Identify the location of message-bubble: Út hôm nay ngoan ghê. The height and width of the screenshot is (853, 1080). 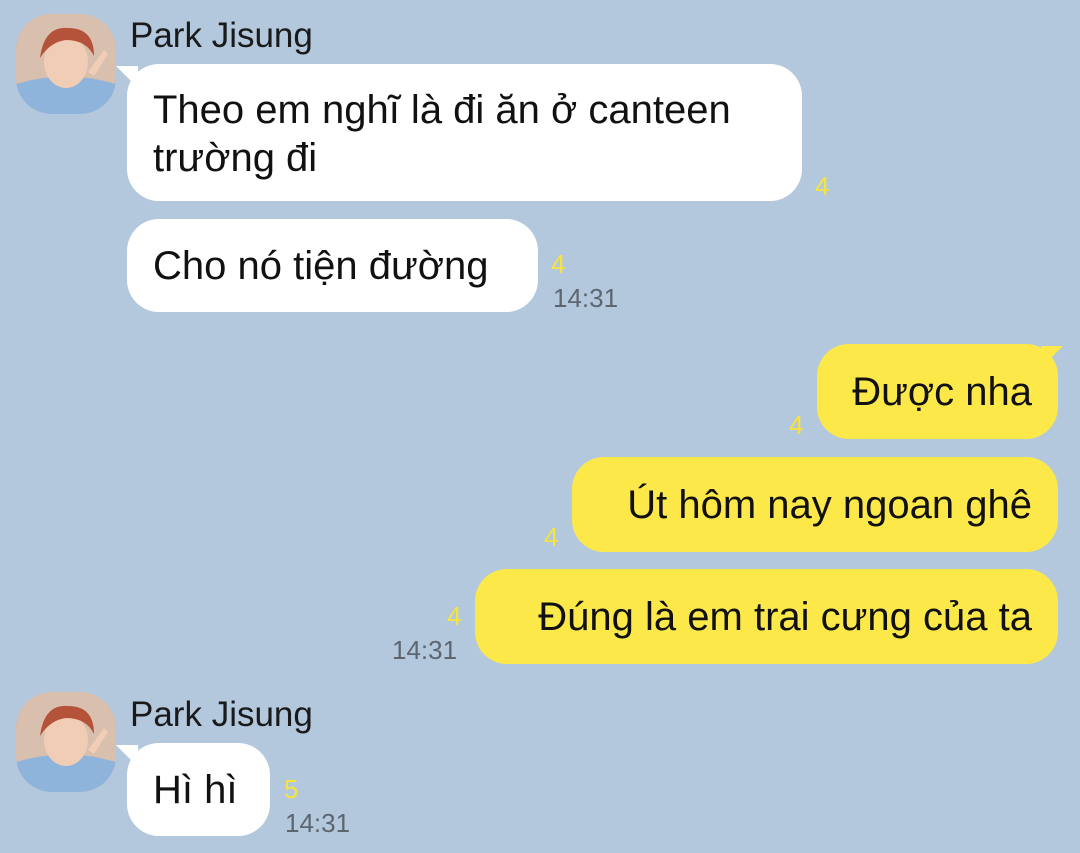
(815, 504).